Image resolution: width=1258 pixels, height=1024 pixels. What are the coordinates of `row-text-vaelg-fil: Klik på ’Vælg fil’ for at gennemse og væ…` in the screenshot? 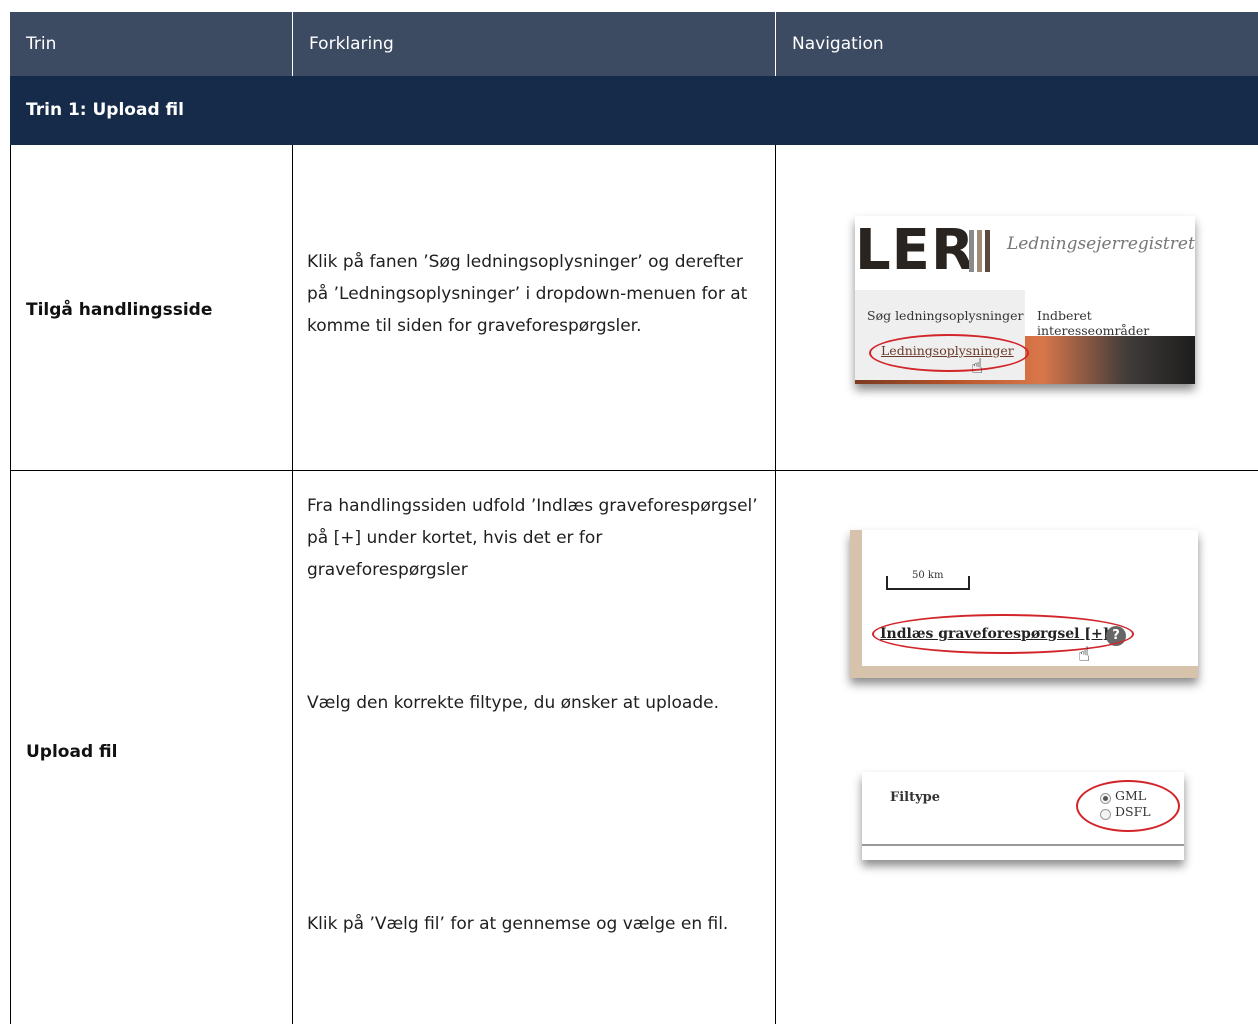 It's located at (518, 924).